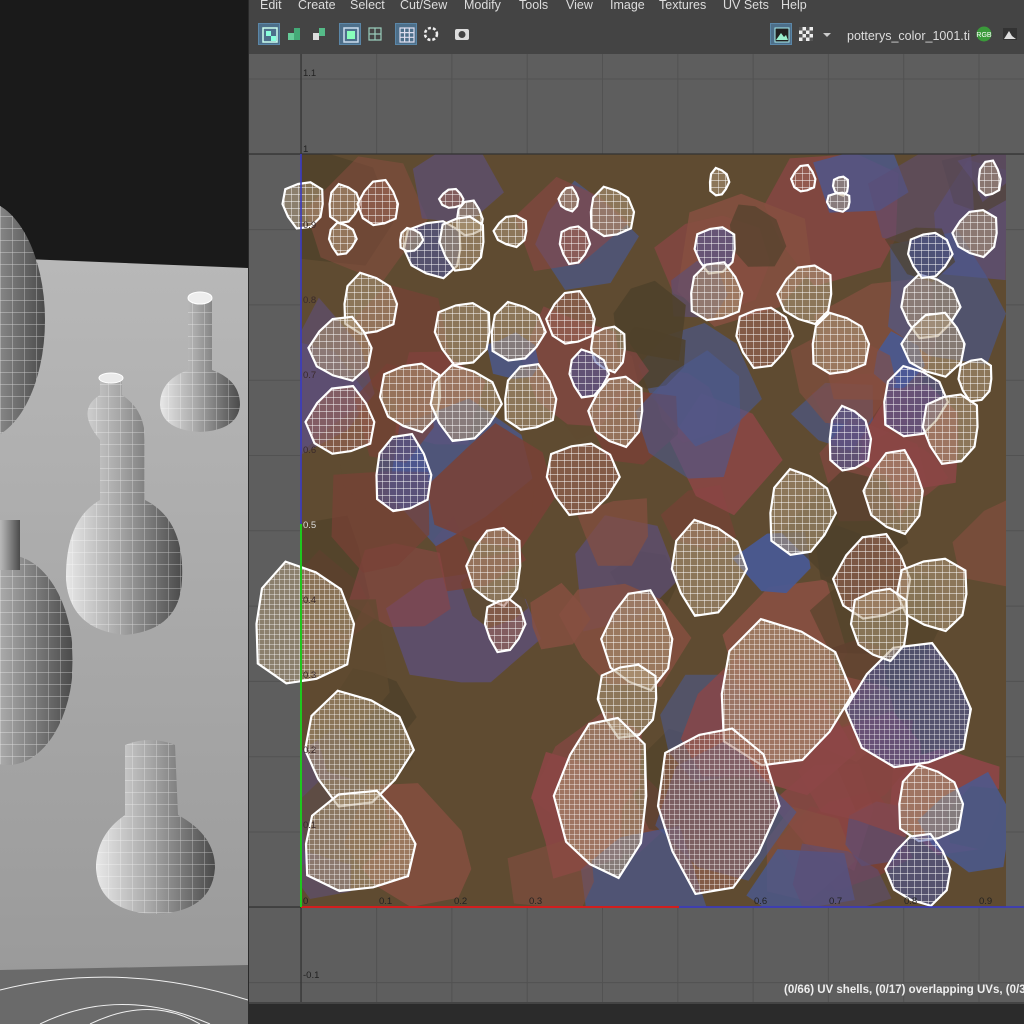  I want to click on menu-edit: Edit, so click(271, 5).